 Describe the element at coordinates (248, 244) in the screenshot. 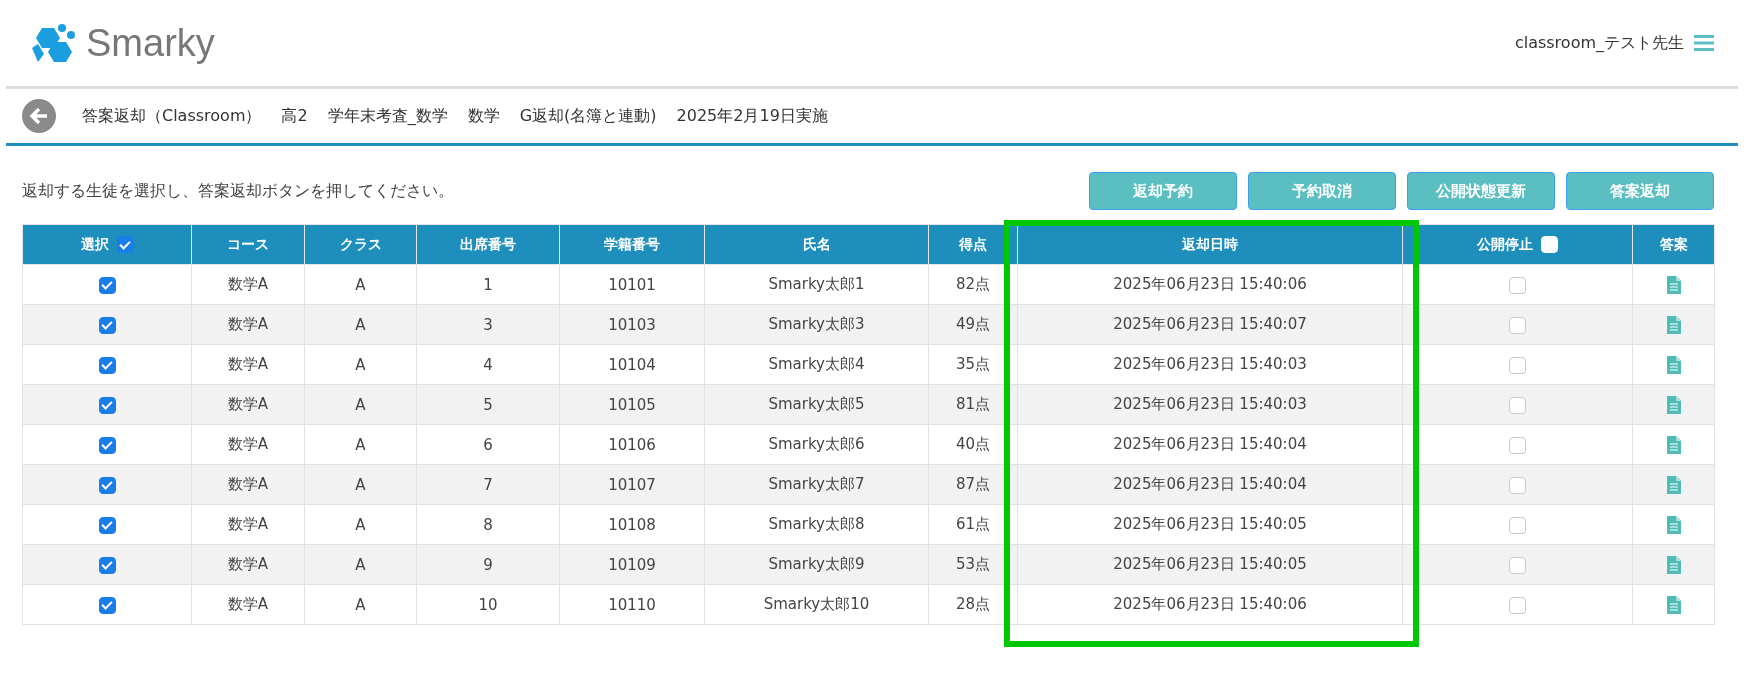

I see `column-header: コース` at that location.